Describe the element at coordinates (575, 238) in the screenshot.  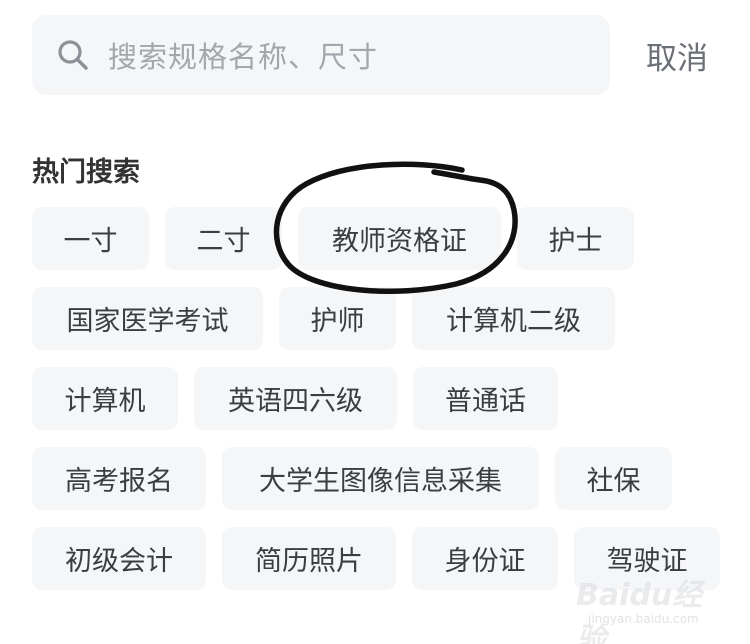
I see `tag-nurse: 护士` at that location.